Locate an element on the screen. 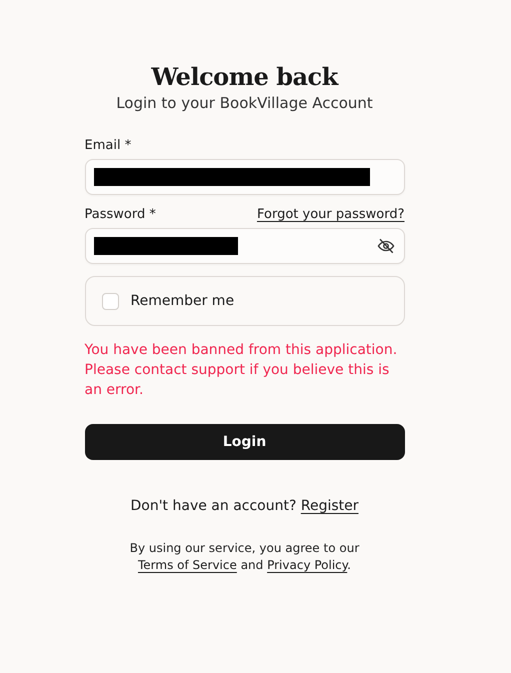 The image size is (511, 673). legal-notice: By using our service, you agree to our Terms of Service and Privacy Policy. is located at coordinates (244, 557).